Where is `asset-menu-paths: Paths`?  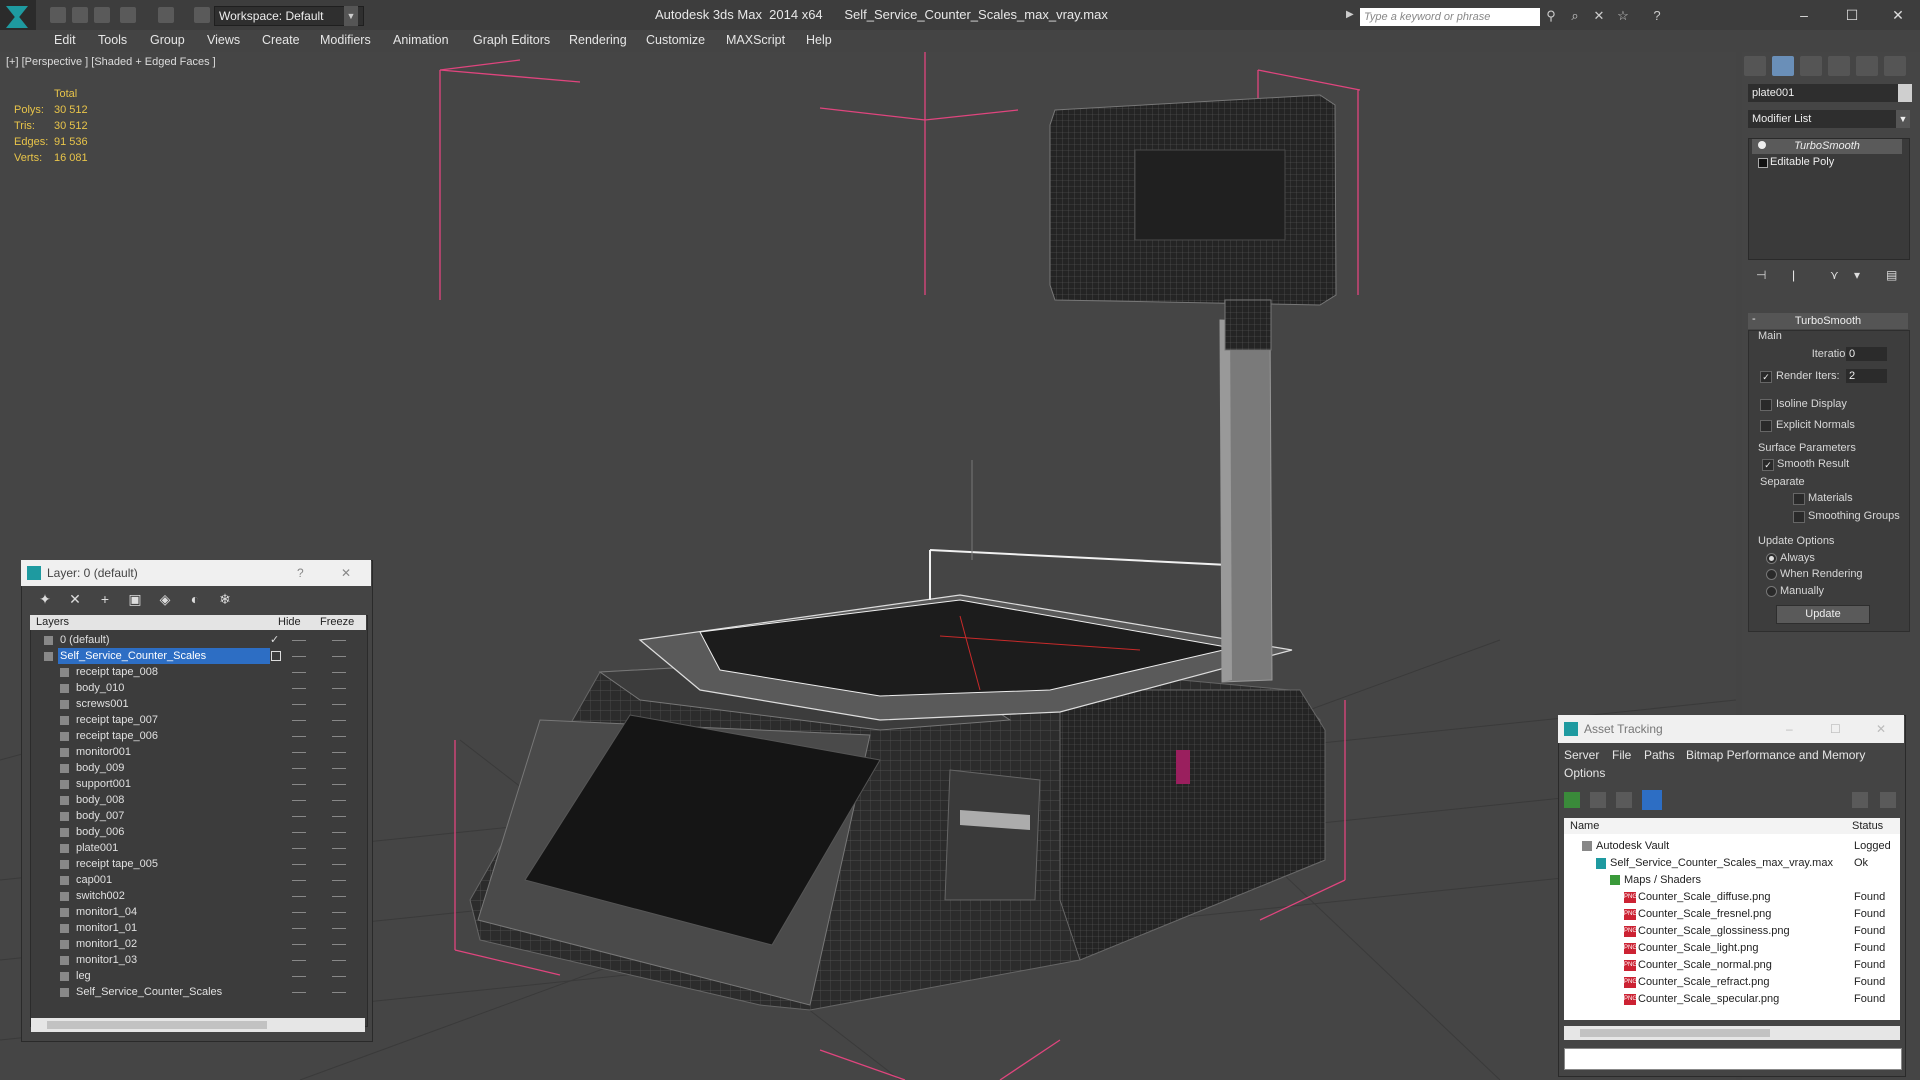
asset-menu-paths: Paths is located at coordinates (1659, 755).